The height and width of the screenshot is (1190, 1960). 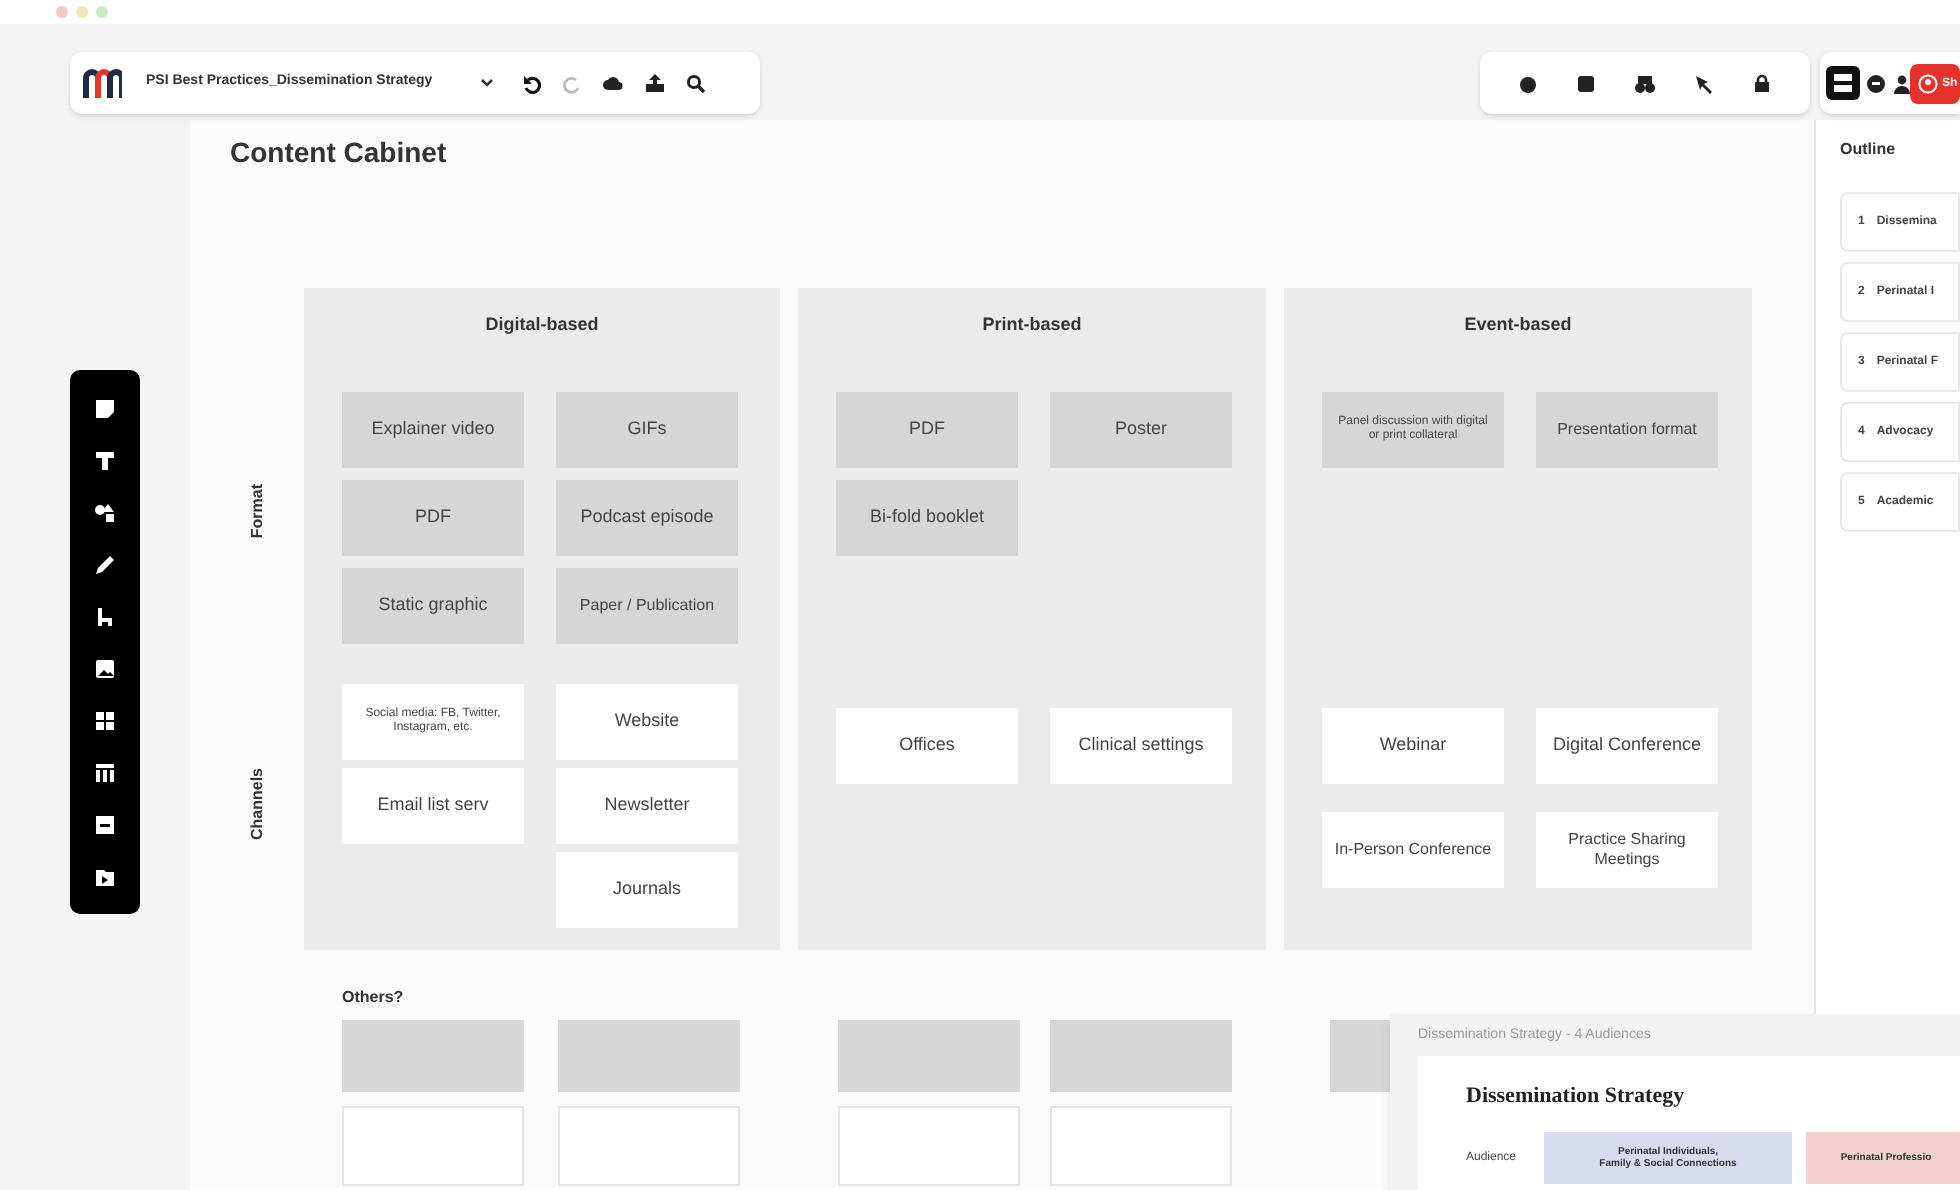 I want to click on share-user-icon, so click(x=1928, y=84).